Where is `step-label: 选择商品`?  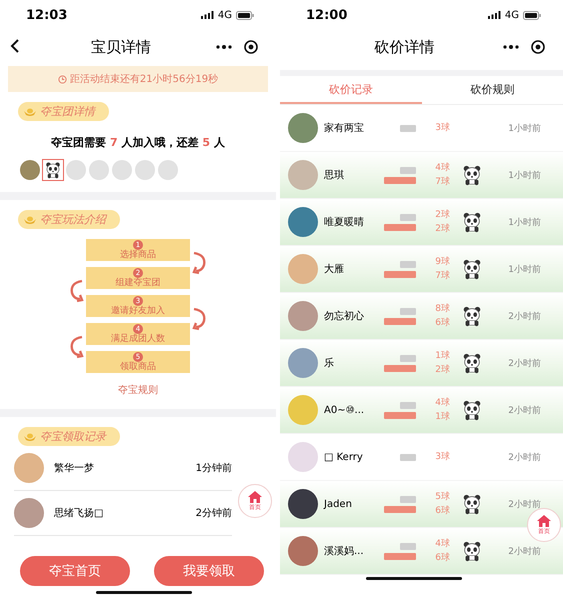
step-label: 选择商品 is located at coordinates (138, 255).